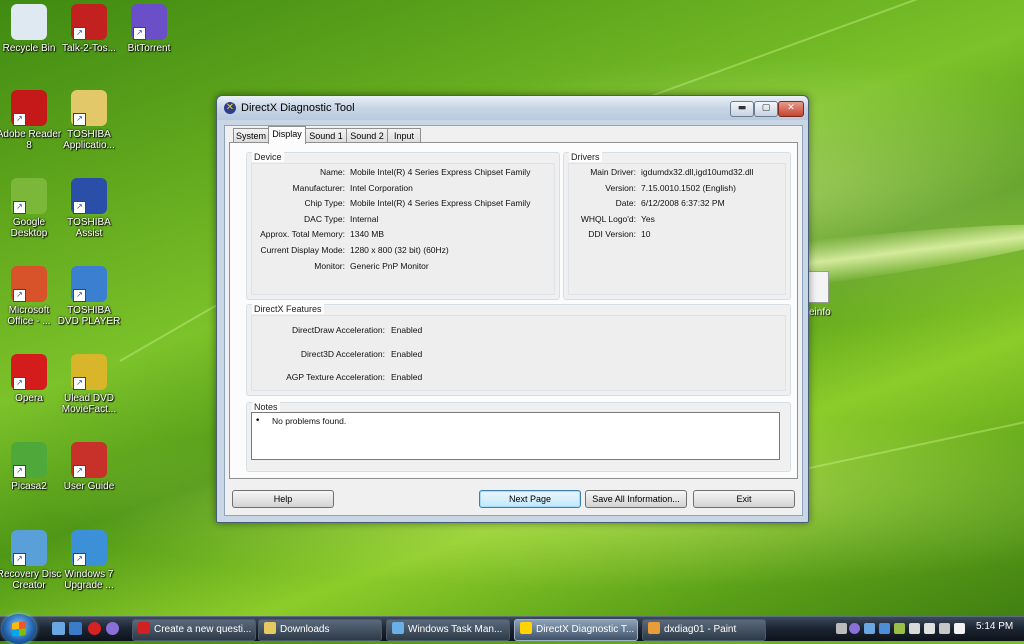 The width and height of the screenshot is (1024, 644). Describe the element at coordinates (994, 626) in the screenshot. I see `taskbar-clock: 5:14 PM` at that location.